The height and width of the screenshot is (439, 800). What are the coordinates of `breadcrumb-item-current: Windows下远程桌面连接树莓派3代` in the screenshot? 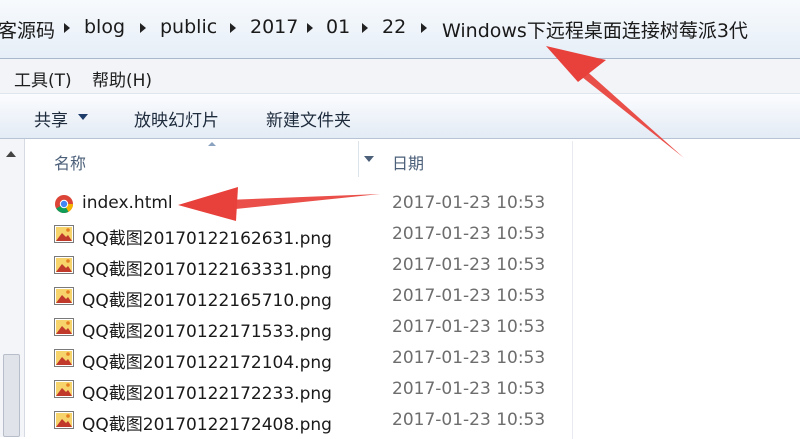 It's located at (595, 29).